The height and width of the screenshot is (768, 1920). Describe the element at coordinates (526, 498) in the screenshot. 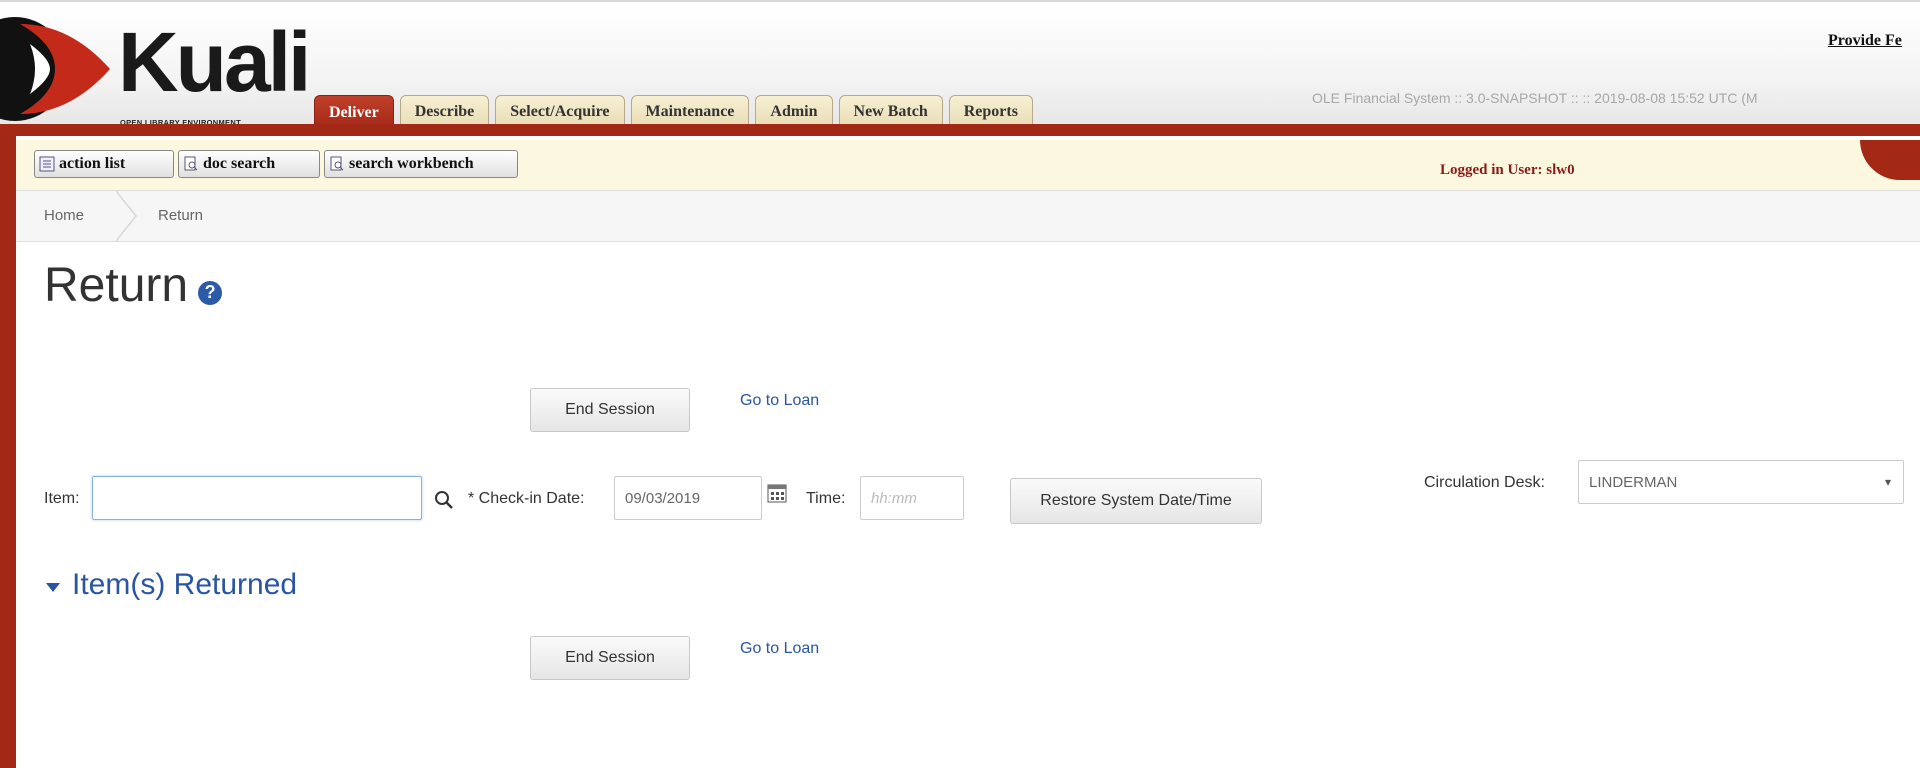

I see `checkin-date-label: * Check-in Date:` at that location.